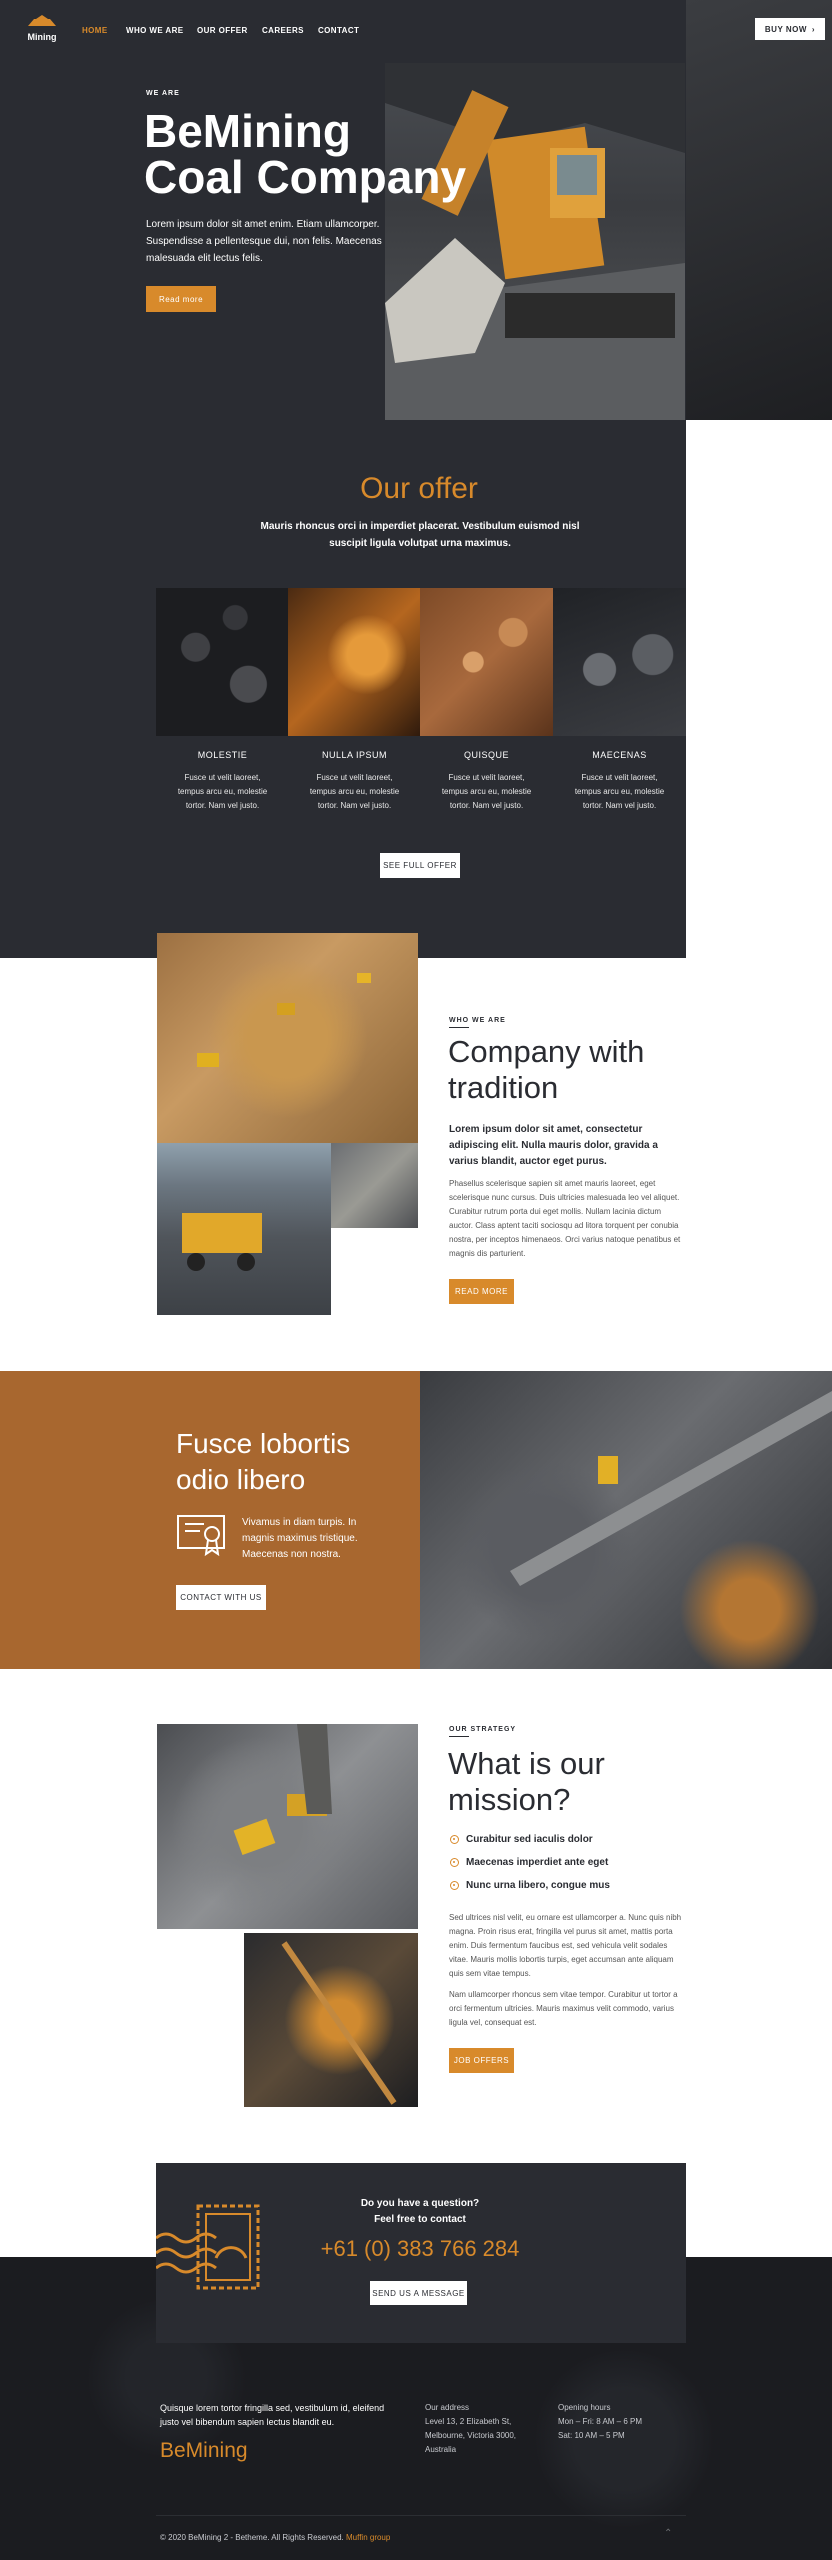  Describe the element at coordinates (163, 93) in the screenshot. I see `hero-eyebrow: WE ARE` at that location.